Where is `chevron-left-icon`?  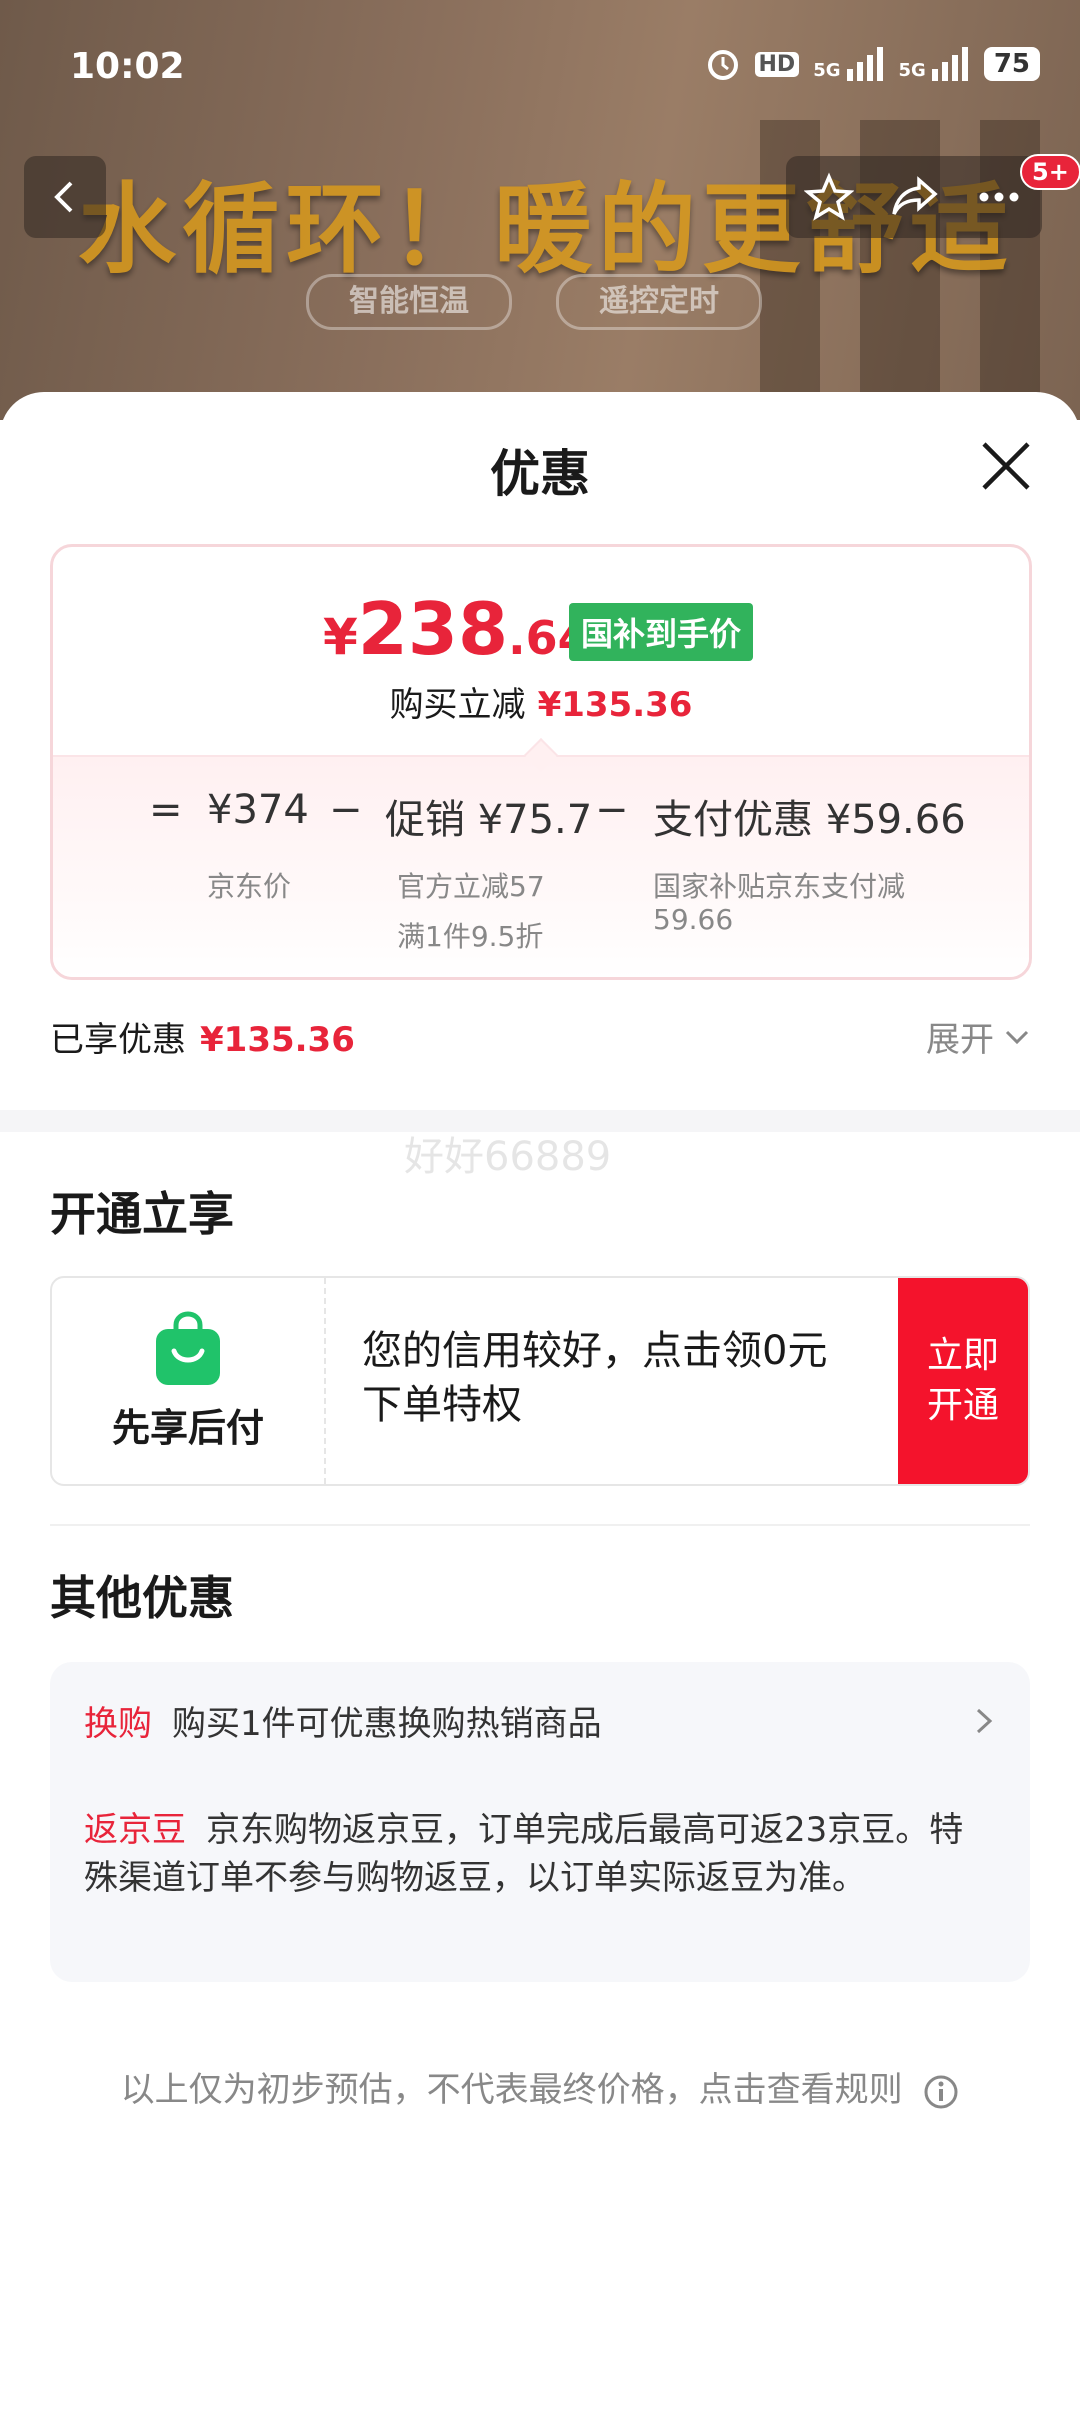
chevron-left-icon is located at coordinates (63, 197).